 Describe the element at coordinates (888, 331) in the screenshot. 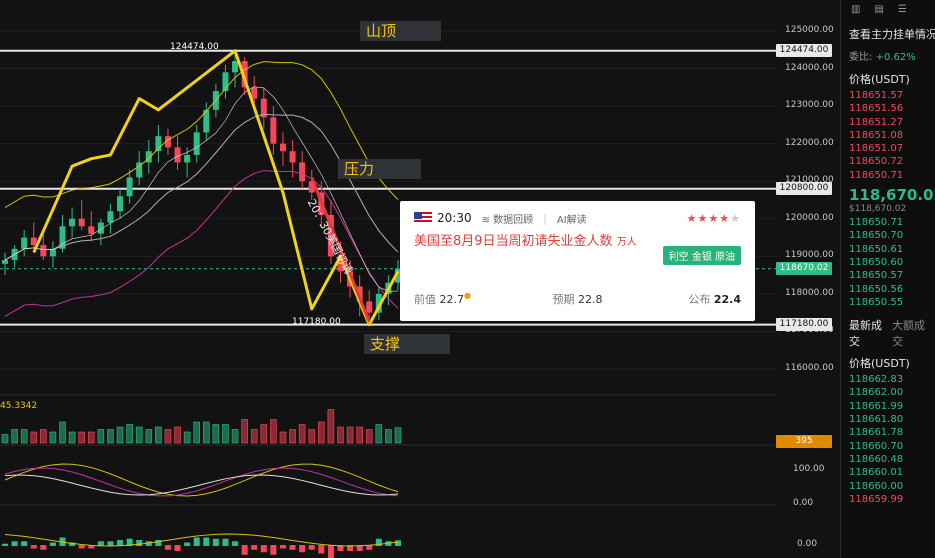

I see `trade-tabs: 最新成交 大额成交` at that location.